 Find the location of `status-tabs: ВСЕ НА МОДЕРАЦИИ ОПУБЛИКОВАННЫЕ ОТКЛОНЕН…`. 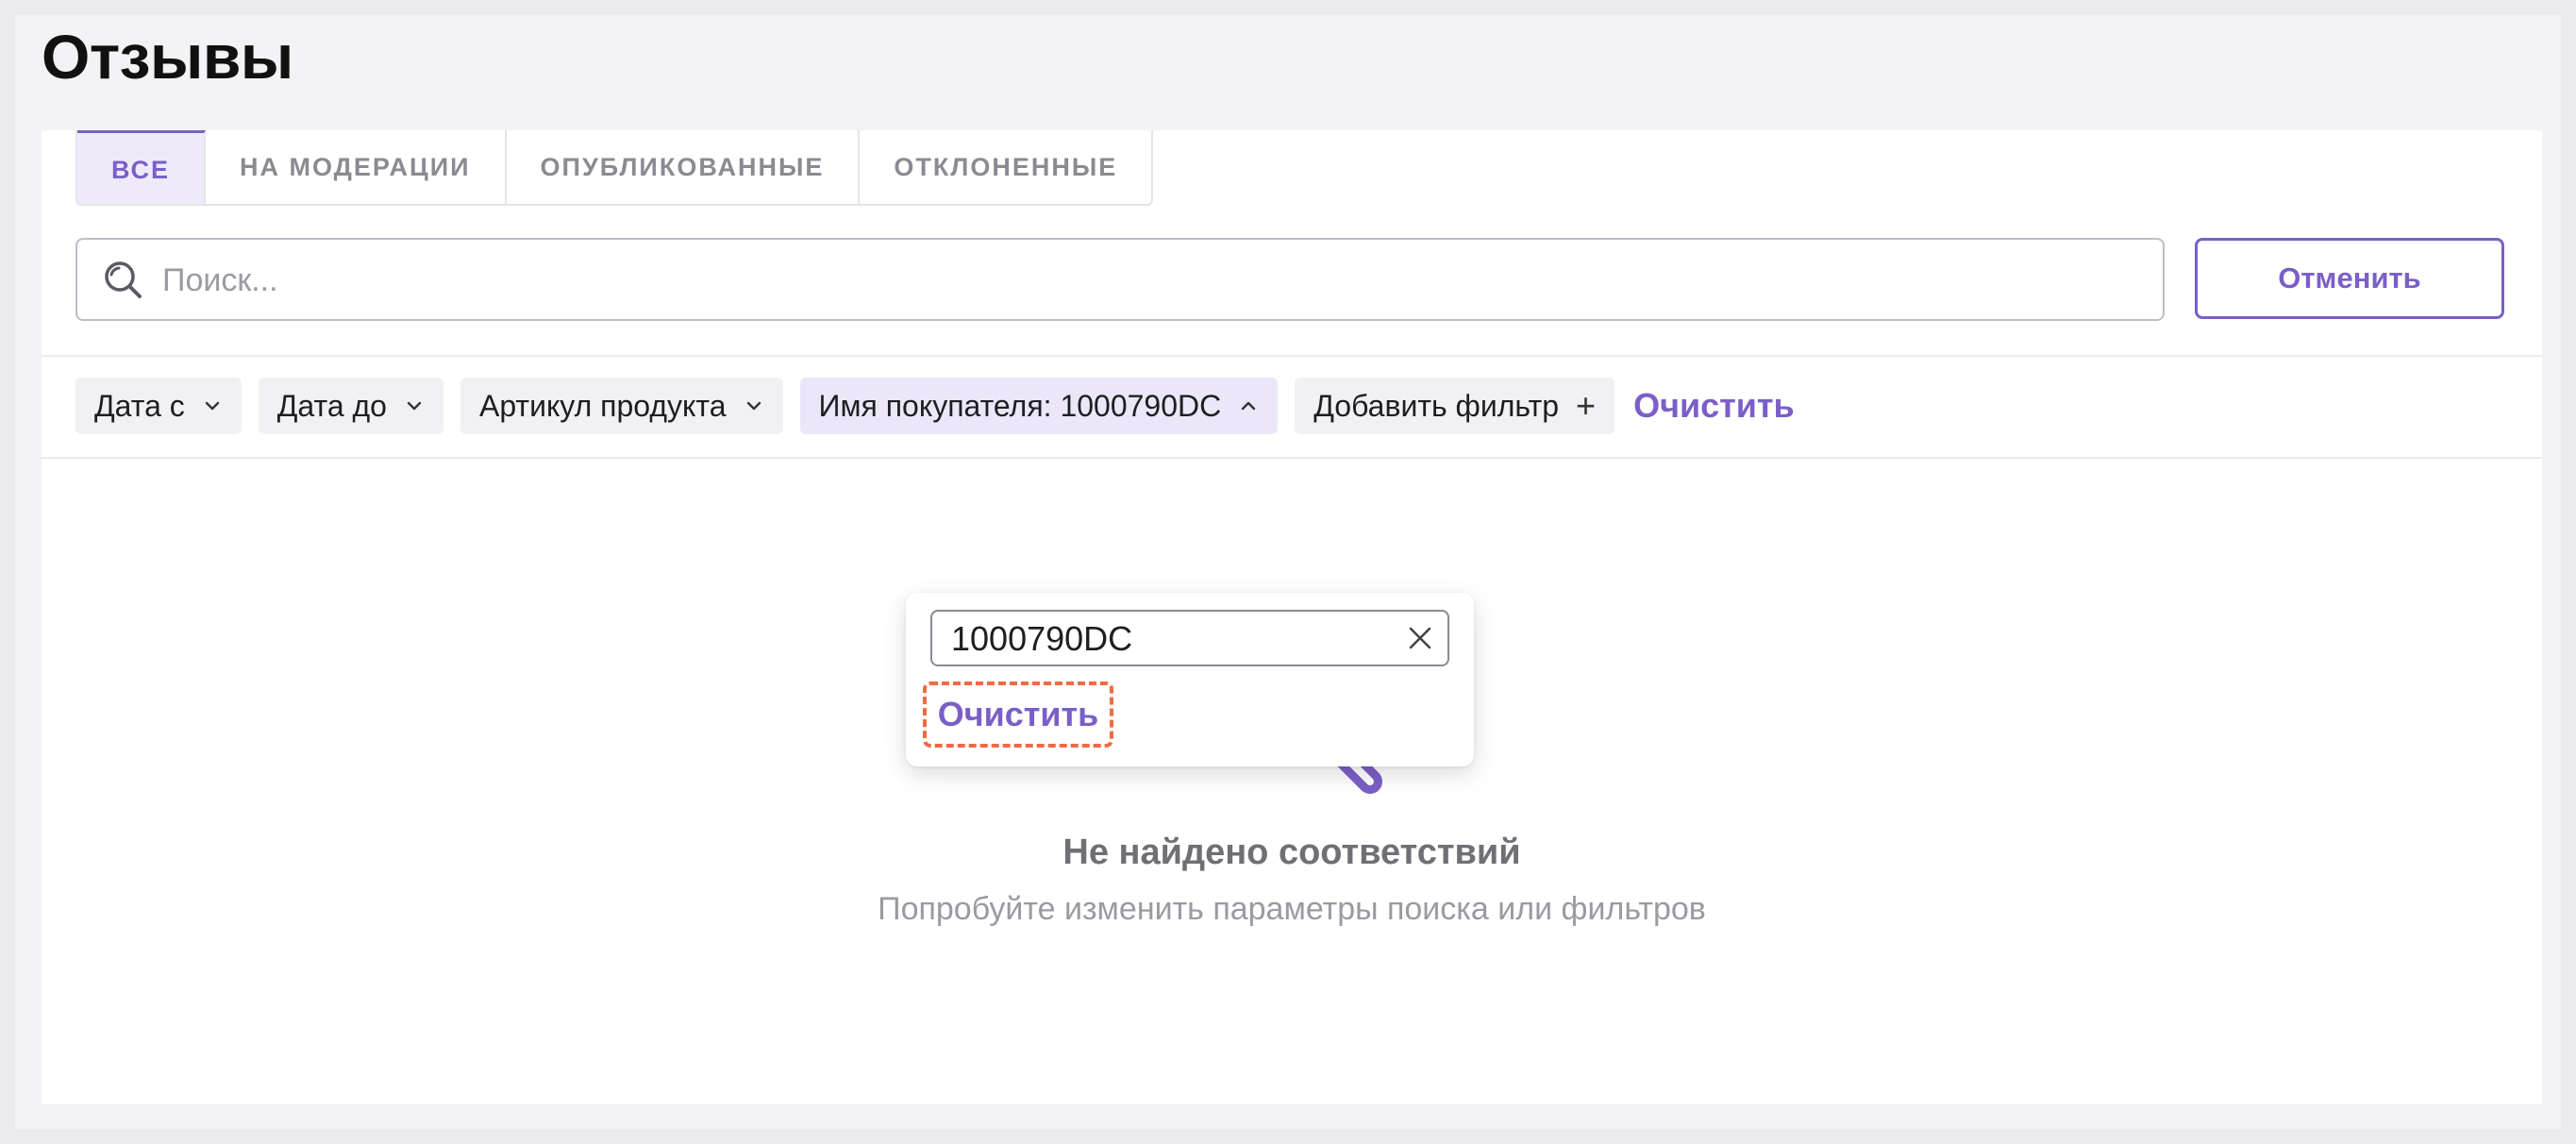

status-tabs: ВСЕ НА МОДЕРАЦИИ ОПУБЛИКОВАННЫЕ ОТКЛОНЕН… is located at coordinates (614, 168).